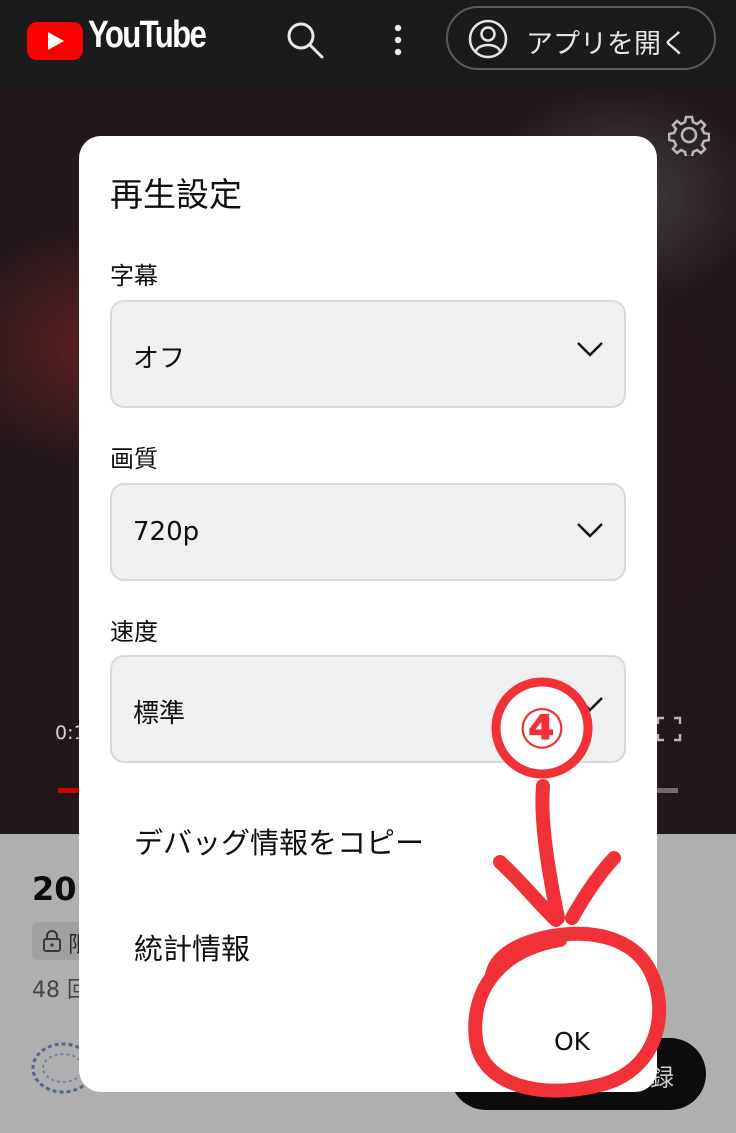 Image resolution: width=736 pixels, height=1133 pixels. Describe the element at coordinates (147, 35) in the screenshot. I see `youtube-wordmark: YouTube` at that location.